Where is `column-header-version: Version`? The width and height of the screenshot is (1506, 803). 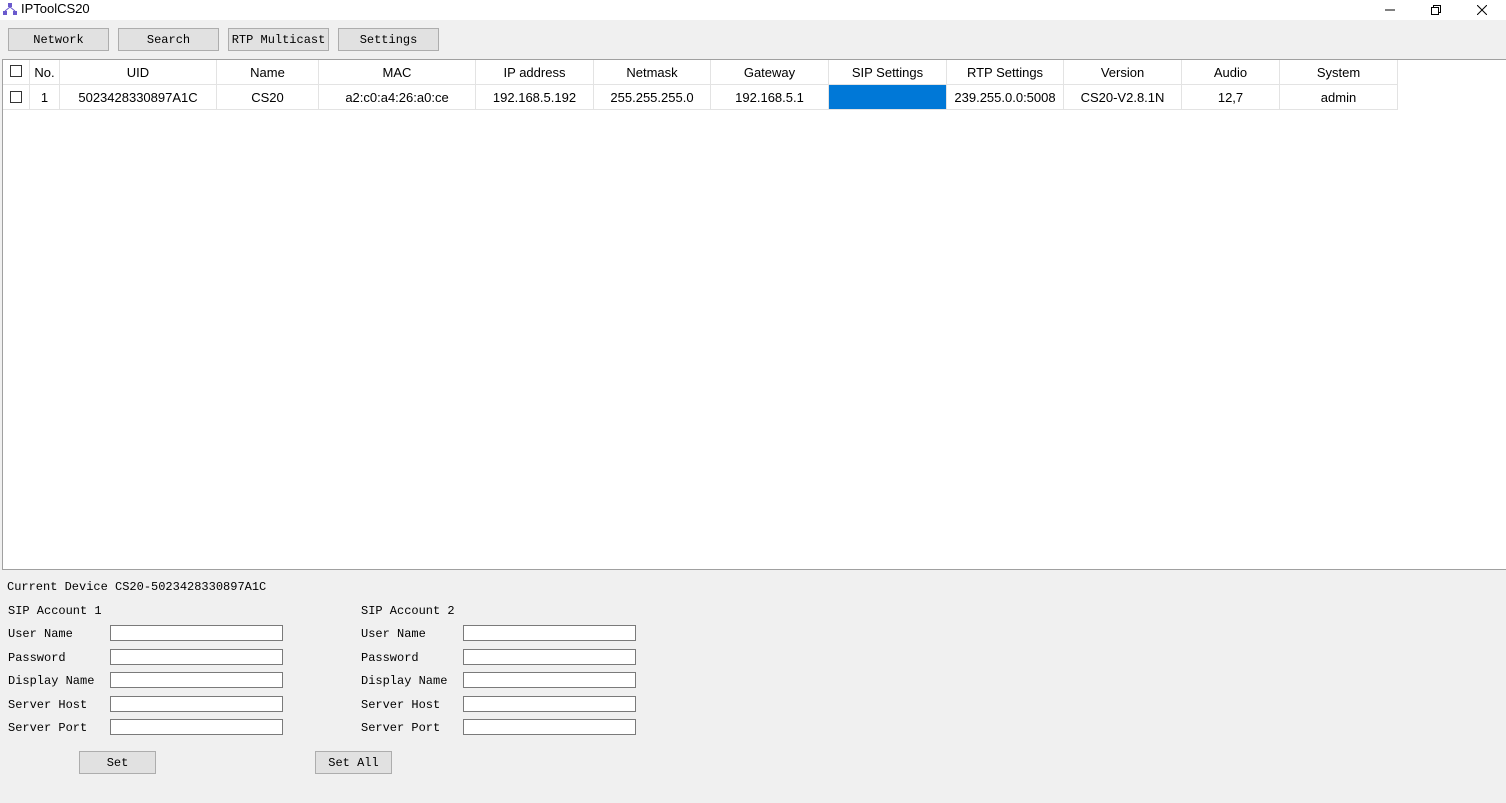
column-header-version: Version is located at coordinates (1123, 72).